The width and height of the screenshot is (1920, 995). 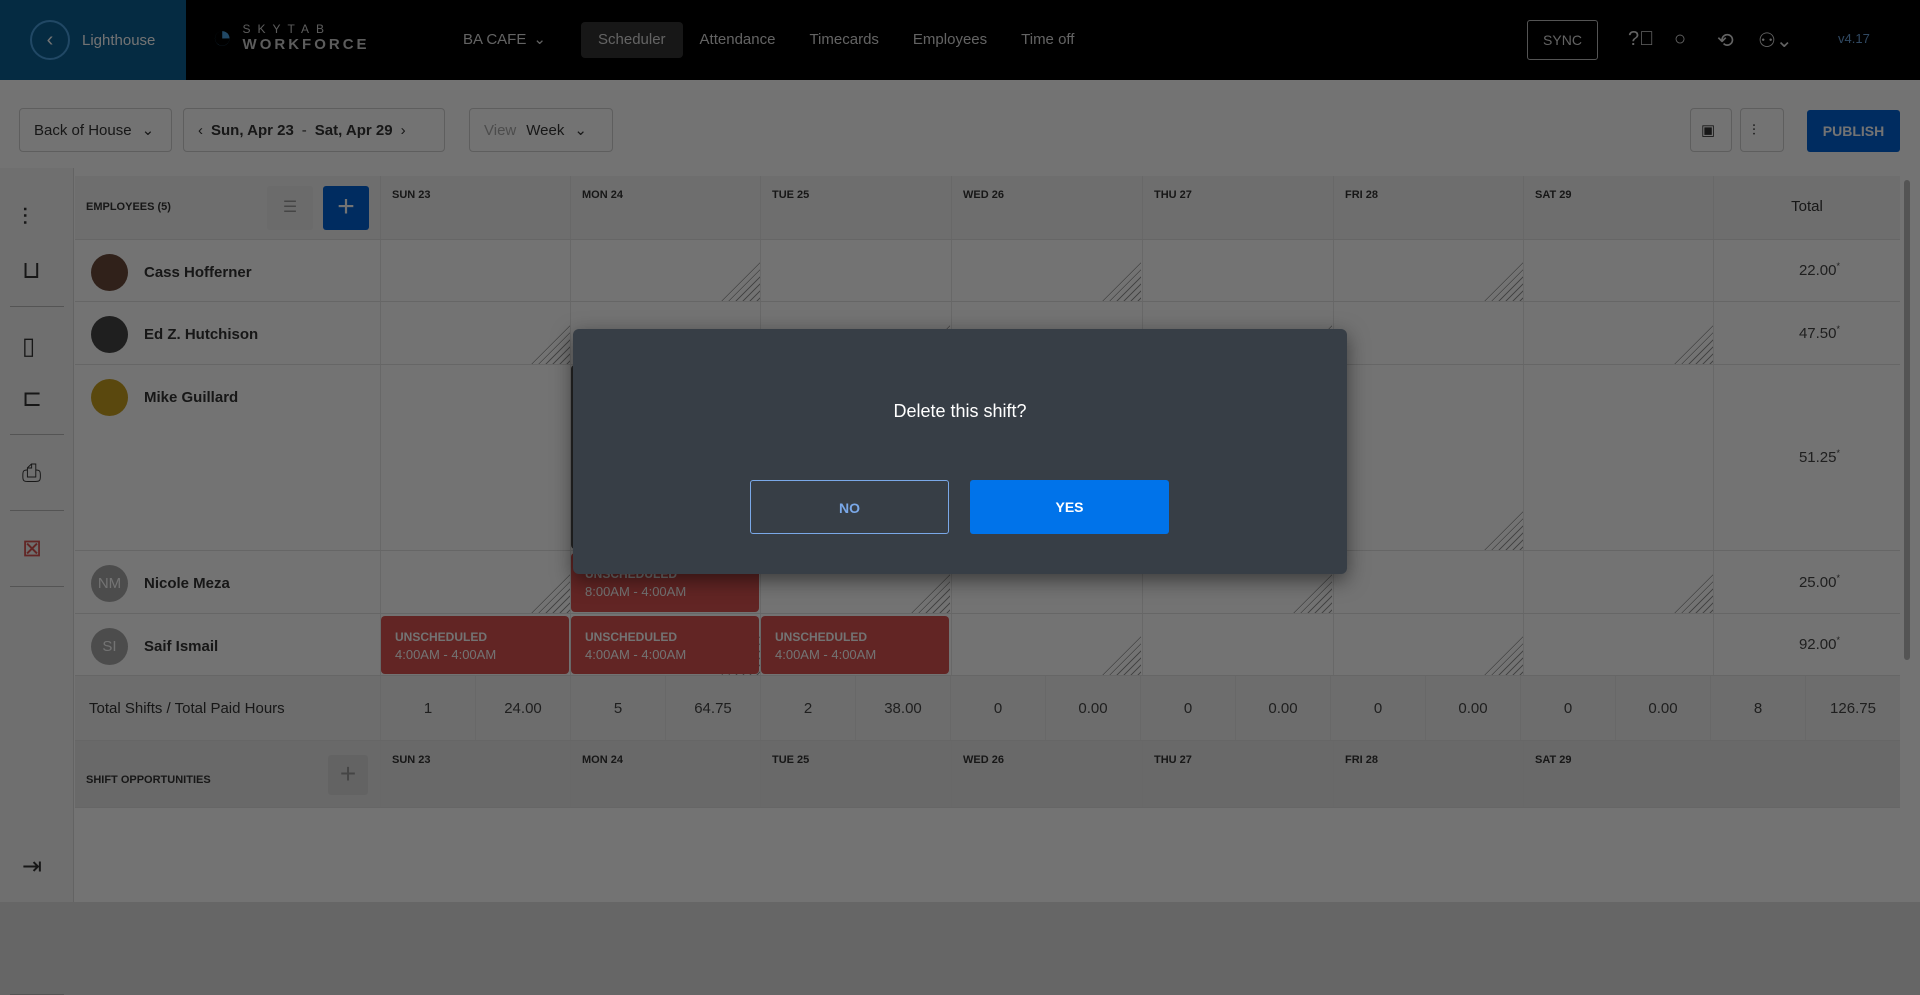 What do you see at coordinates (496, 40) in the screenshot?
I see `location-dropdown: BA CAFE ⌄` at bounding box center [496, 40].